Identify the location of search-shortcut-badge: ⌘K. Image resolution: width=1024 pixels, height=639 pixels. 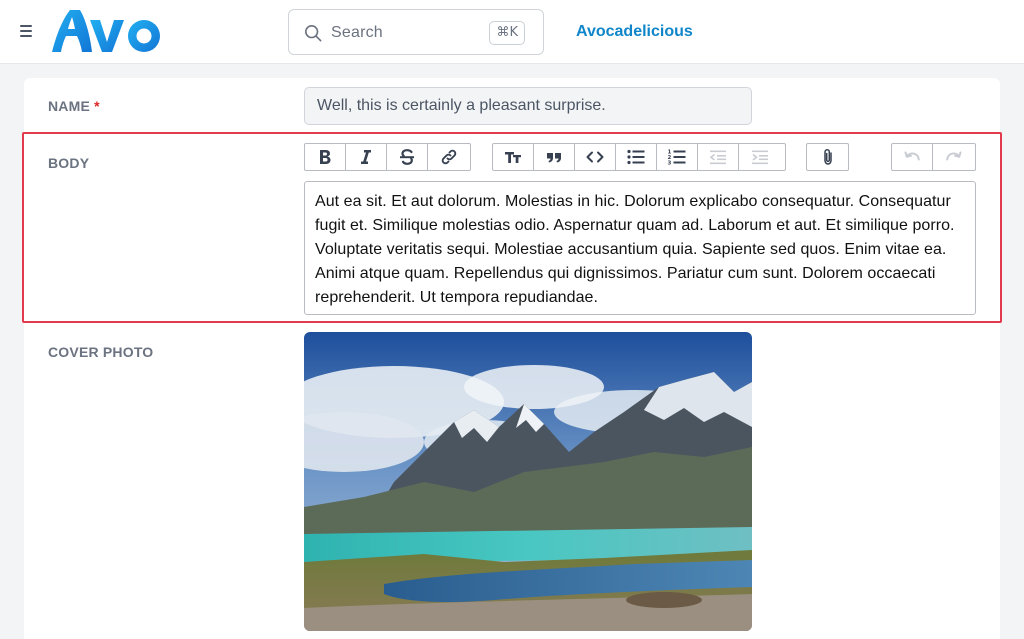
(507, 33).